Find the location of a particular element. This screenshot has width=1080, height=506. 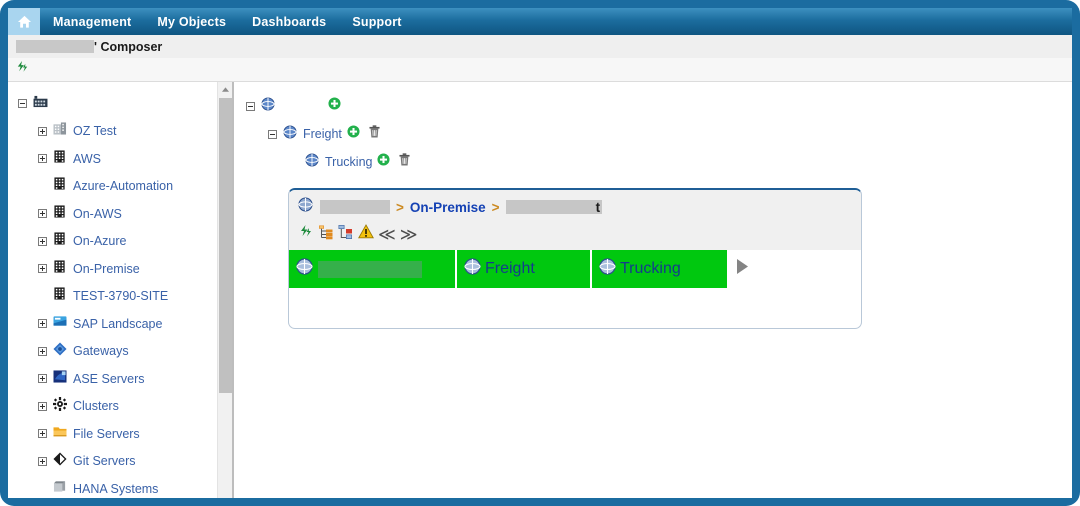

sidebar-item-aws: AWS is located at coordinates (125, 159).